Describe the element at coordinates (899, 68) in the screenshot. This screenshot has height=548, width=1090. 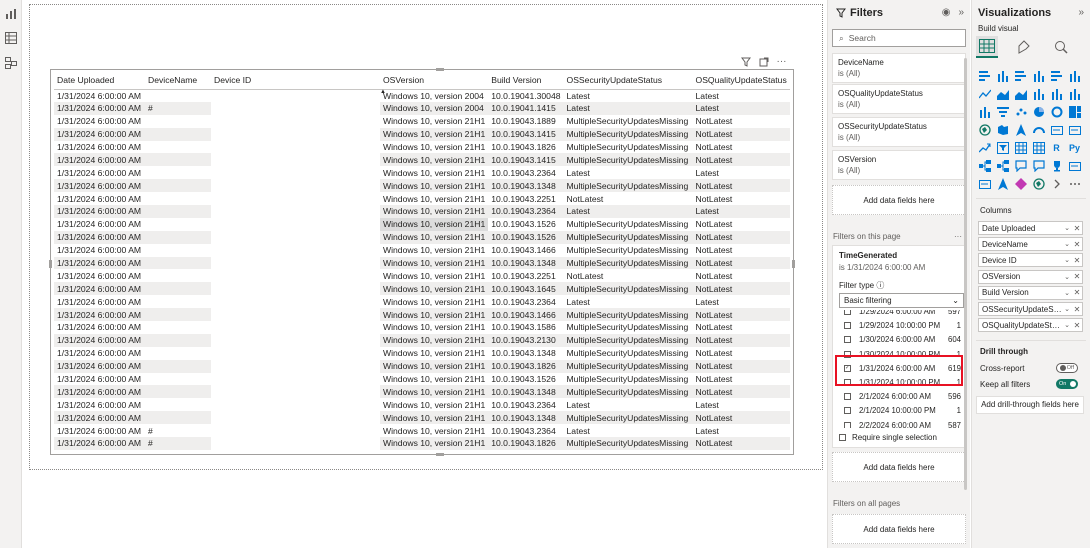
I see `filter-card-devicename: DeviceName is (All)` at that location.